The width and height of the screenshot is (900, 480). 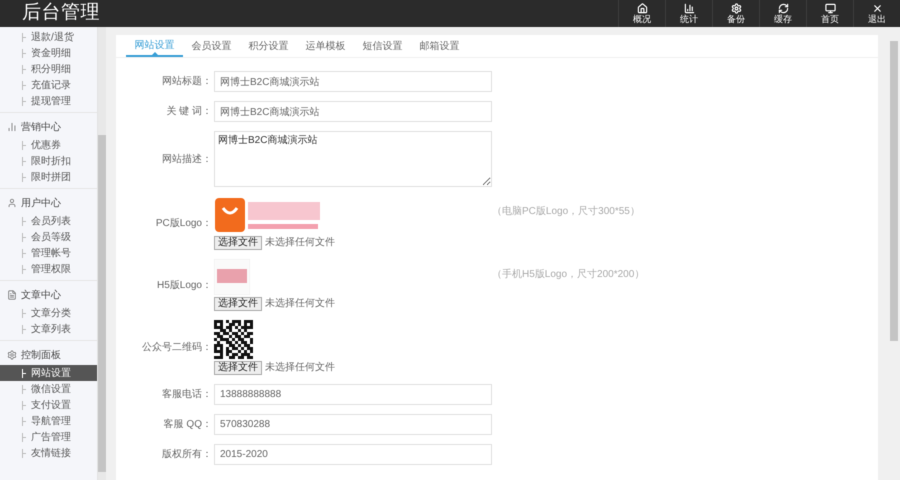 What do you see at coordinates (48, 37) in the screenshot?
I see `sidebar-item: 退款/退货` at bounding box center [48, 37].